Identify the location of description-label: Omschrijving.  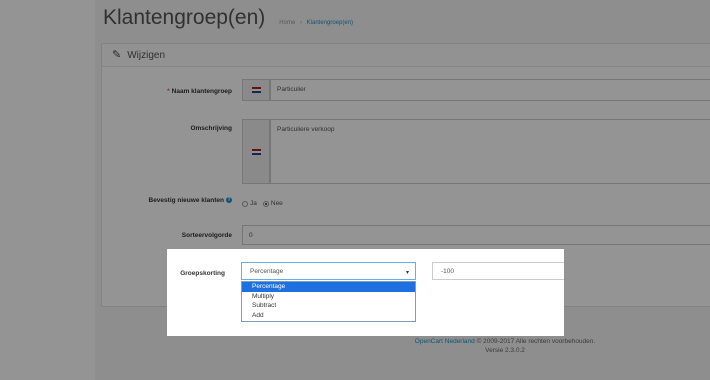
(211, 128).